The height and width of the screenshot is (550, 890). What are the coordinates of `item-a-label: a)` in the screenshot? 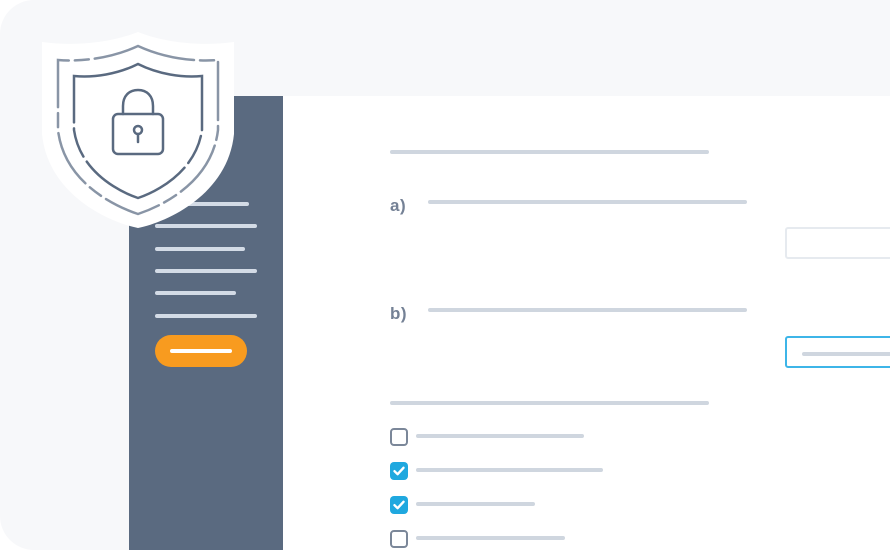 It's located at (398, 205).